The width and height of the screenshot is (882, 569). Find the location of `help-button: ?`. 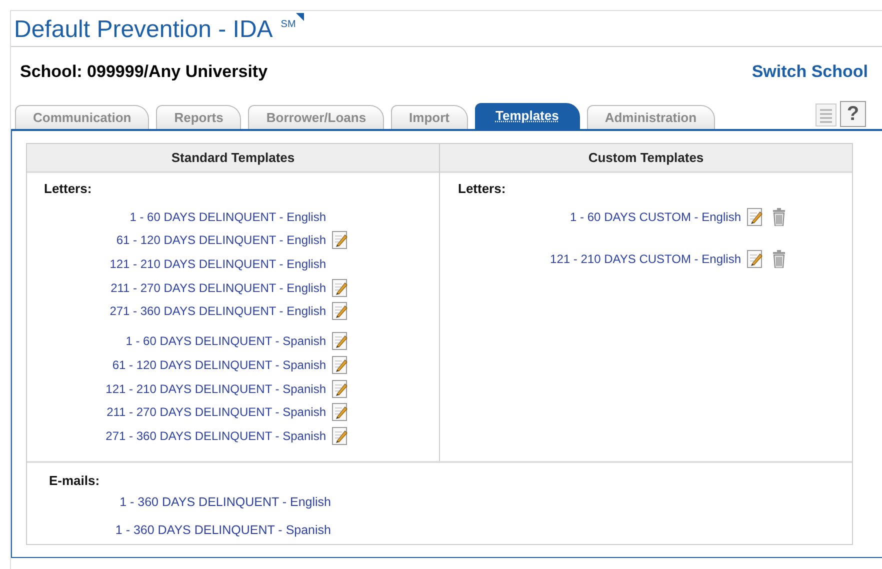

help-button: ? is located at coordinates (853, 114).